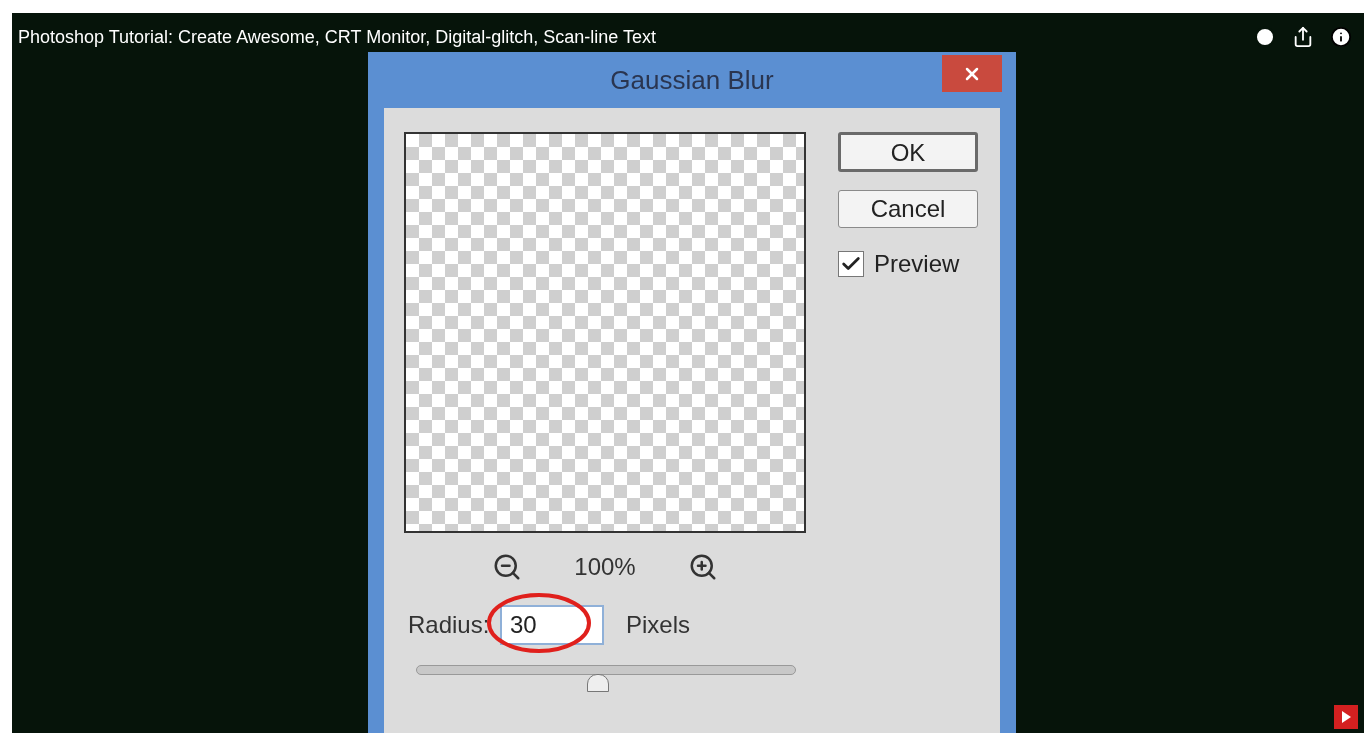 This screenshot has width=1364, height=733. What do you see at coordinates (337, 37) in the screenshot?
I see `video-title: Photoshop Tutorial: Create Awesome, CRT Monitor, Digital-glitch, Scan-line Text` at bounding box center [337, 37].